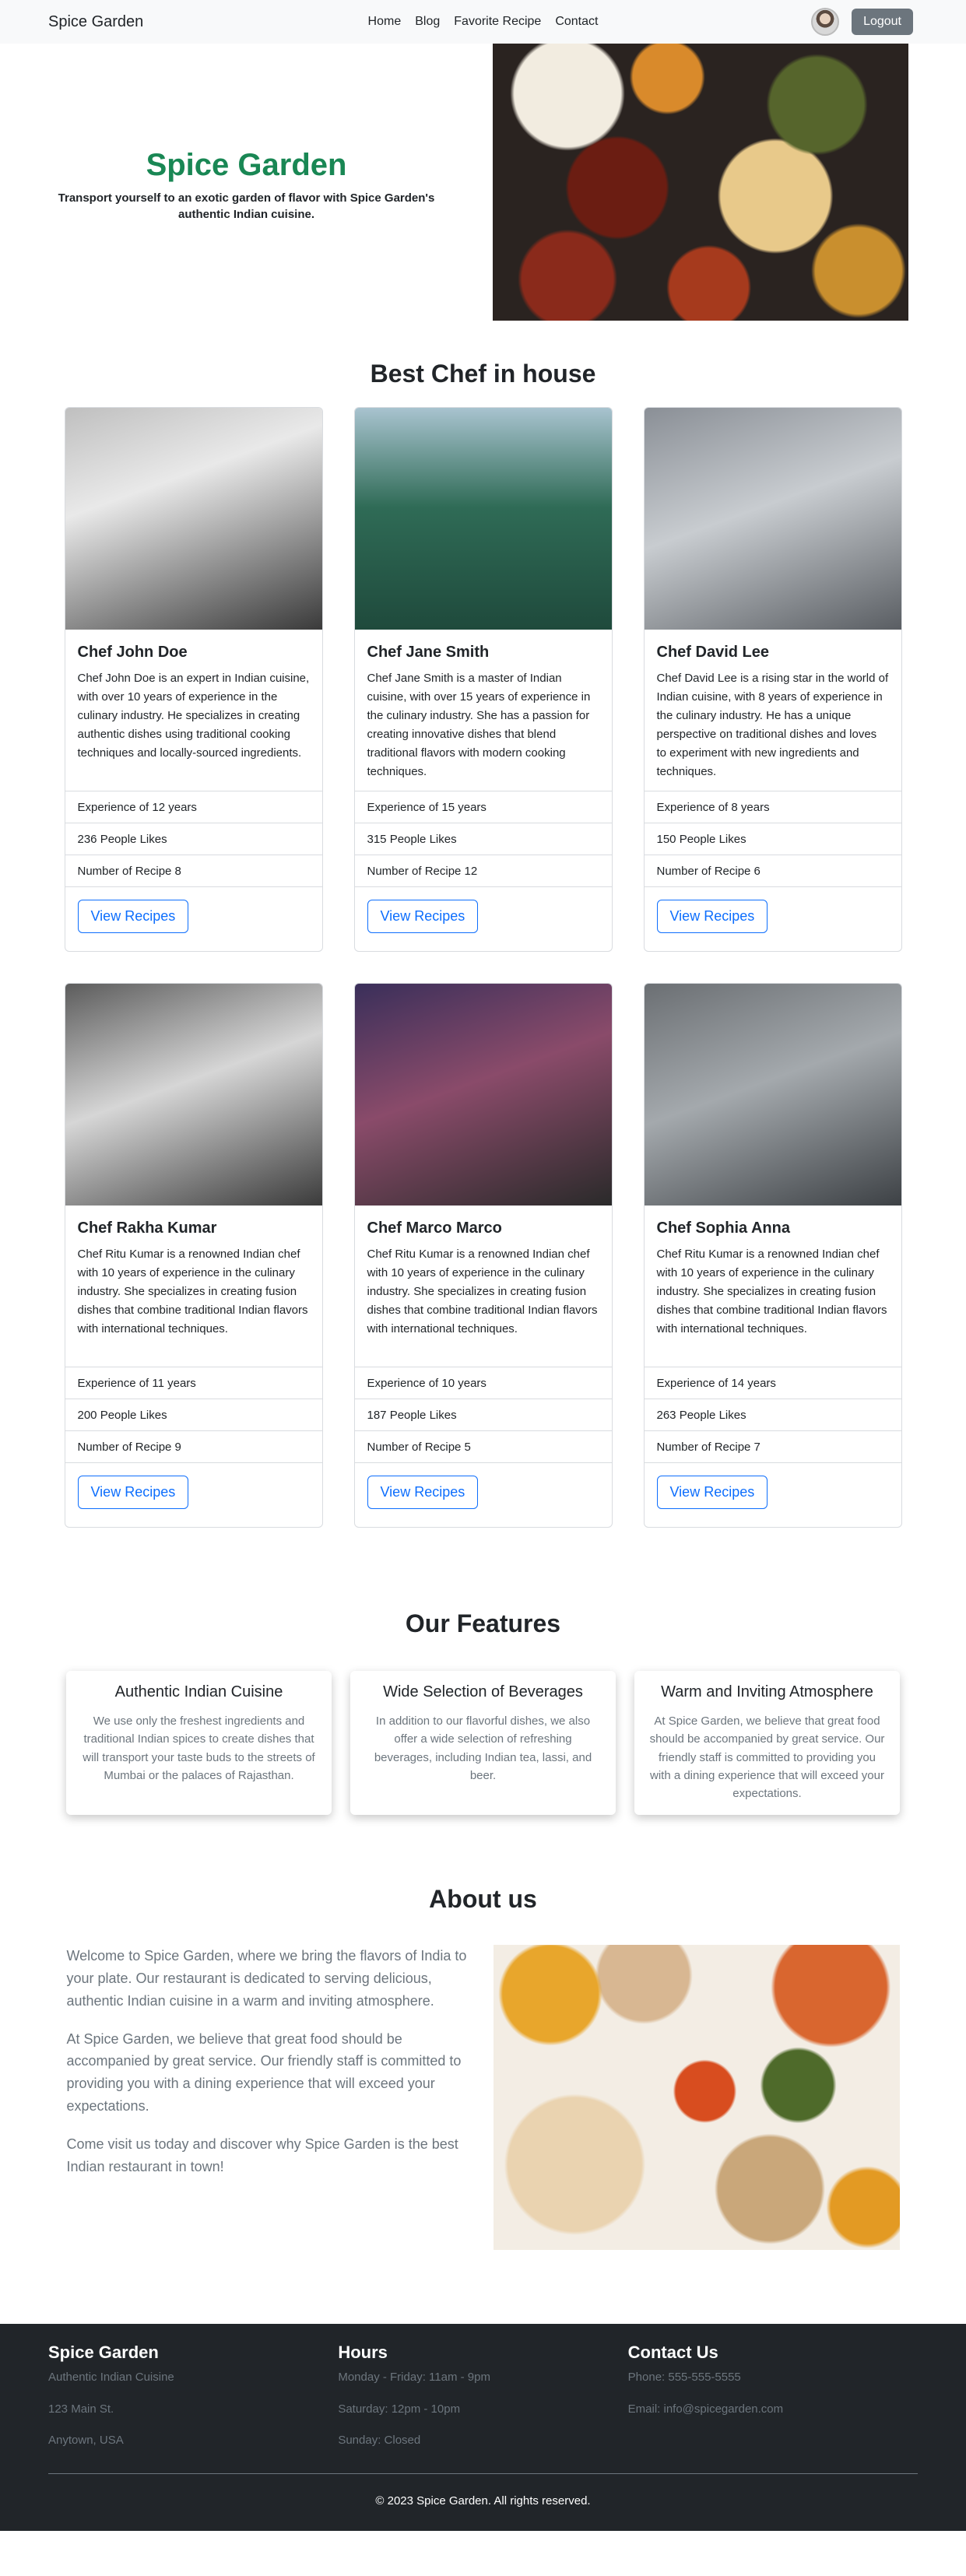  I want to click on chef-name: Chef David Lee, so click(712, 653).